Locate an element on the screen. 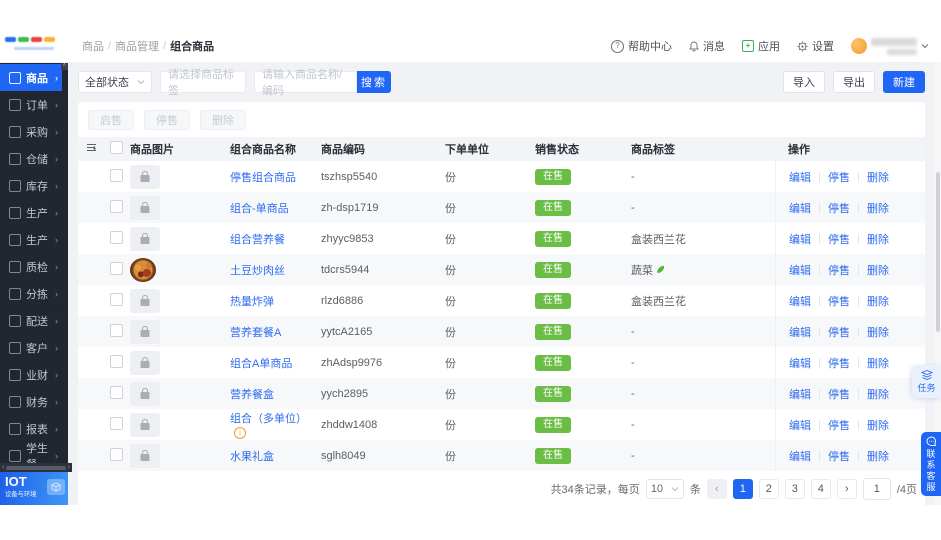 Image resolution: width=941 pixels, height=540 pixels. sidebar-scroll-up: ˄ is located at coordinates (64, 66).